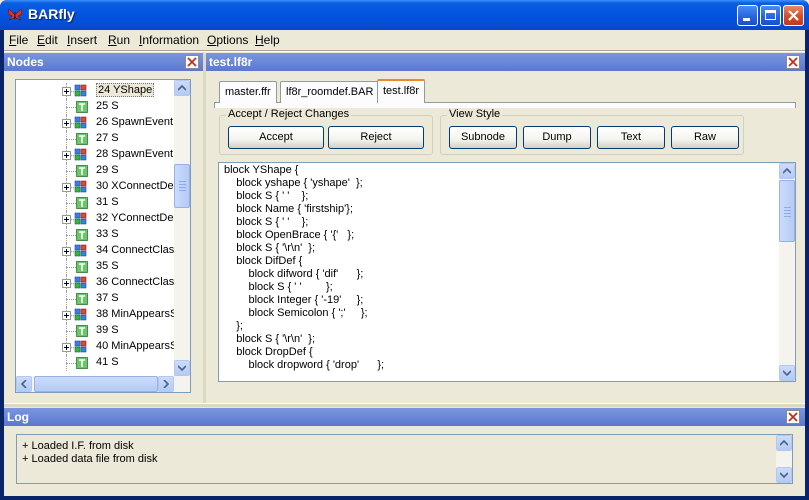  What do you see at coordinates (404, 15) in the screenshot?
I see `title-bar: BARfly` at bounding box center [404, 15].